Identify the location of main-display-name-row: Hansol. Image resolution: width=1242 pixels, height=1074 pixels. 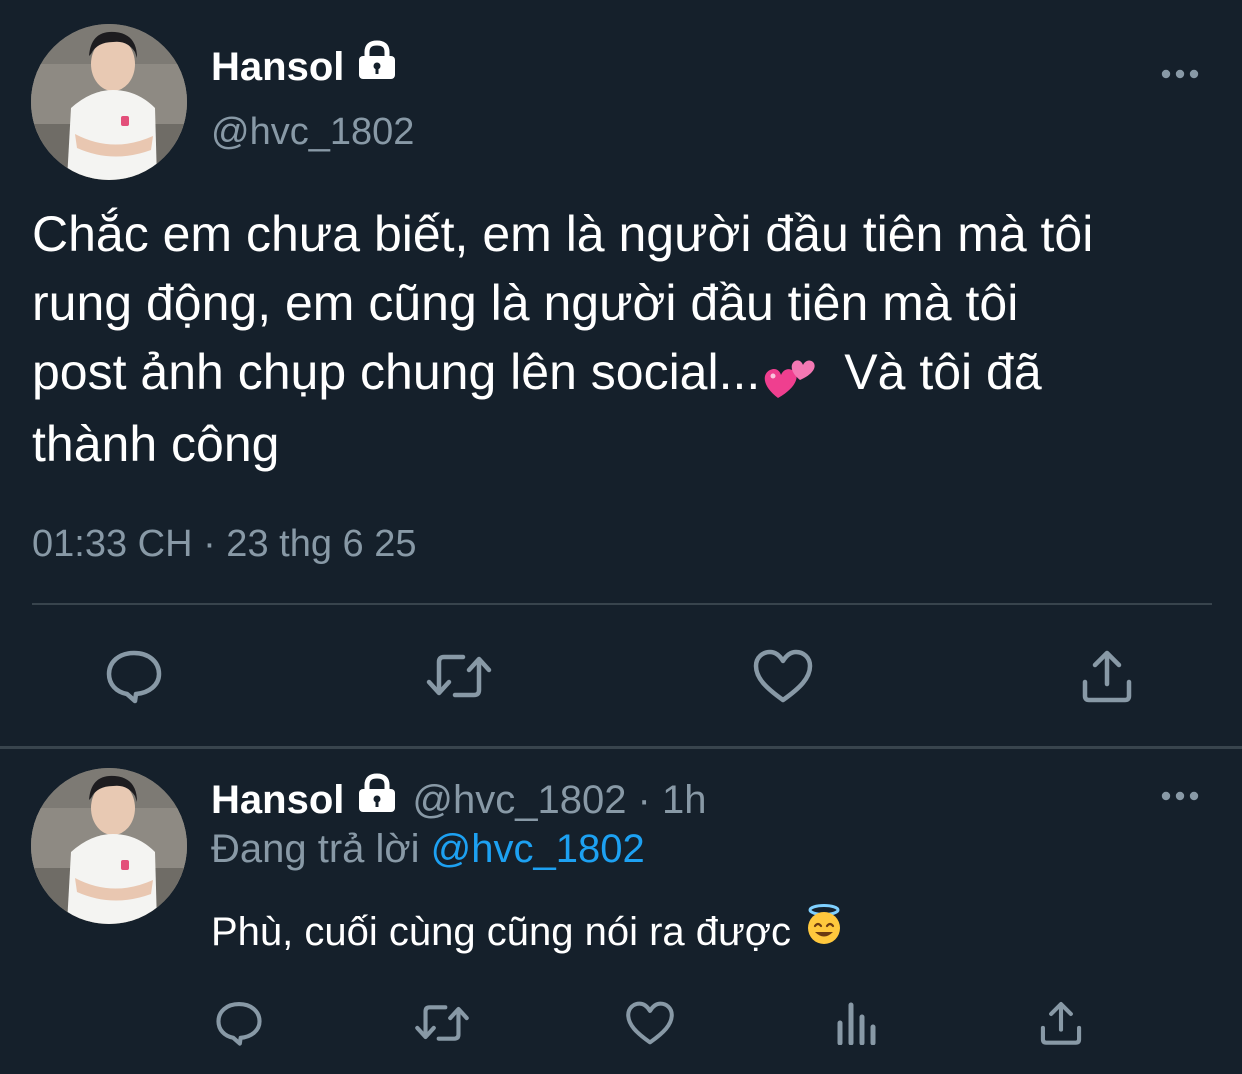
(304, 67).